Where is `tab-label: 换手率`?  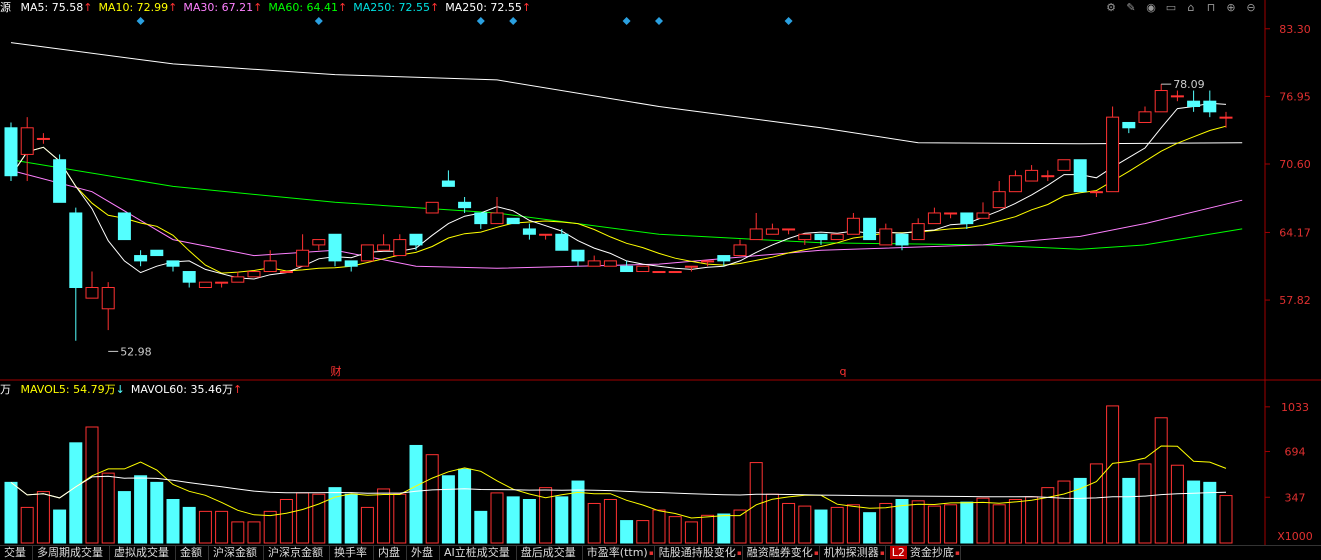
tab-label: 换手率 is located at coordinates (350, 552).